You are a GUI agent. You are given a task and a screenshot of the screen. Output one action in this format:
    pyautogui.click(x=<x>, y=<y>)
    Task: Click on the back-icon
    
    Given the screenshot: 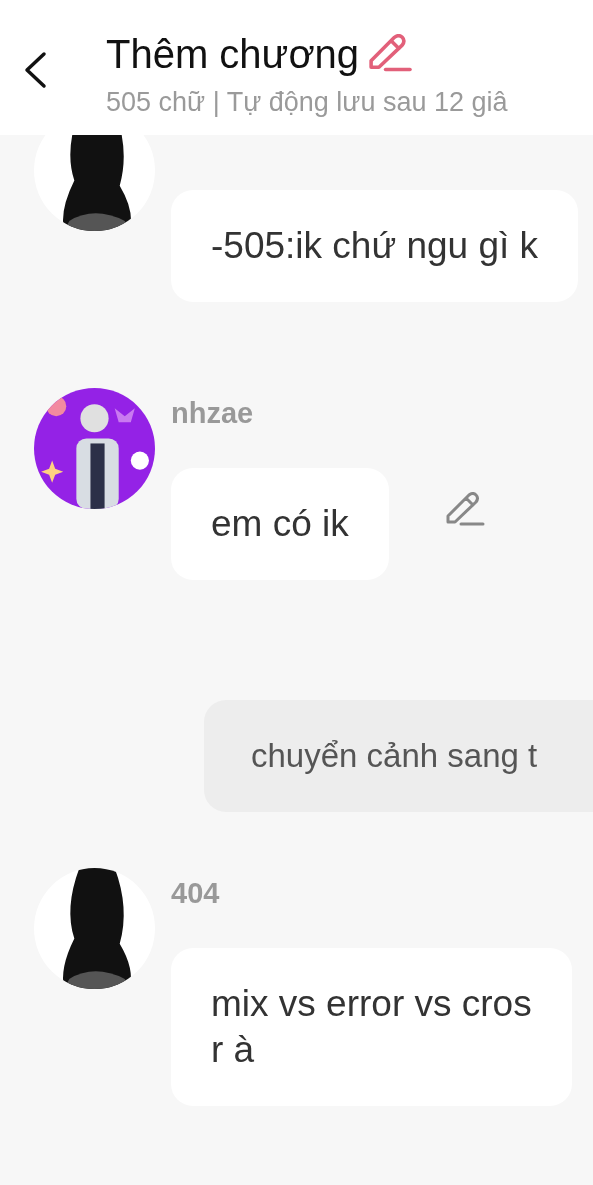 What is the action you would take?
    pyautogui.click(x=35, y=70)
    